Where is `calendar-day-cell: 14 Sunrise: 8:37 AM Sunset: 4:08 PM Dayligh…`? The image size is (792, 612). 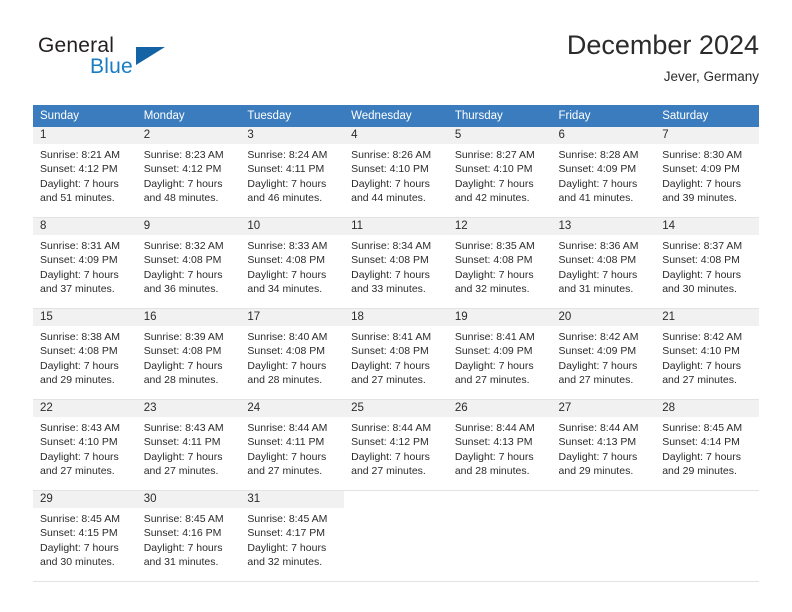 calendar-day-cell: 14 Sunrise: 8:37 AM Sunset: 4:08 PM Dayligh… is located at coordinates (707, 263).